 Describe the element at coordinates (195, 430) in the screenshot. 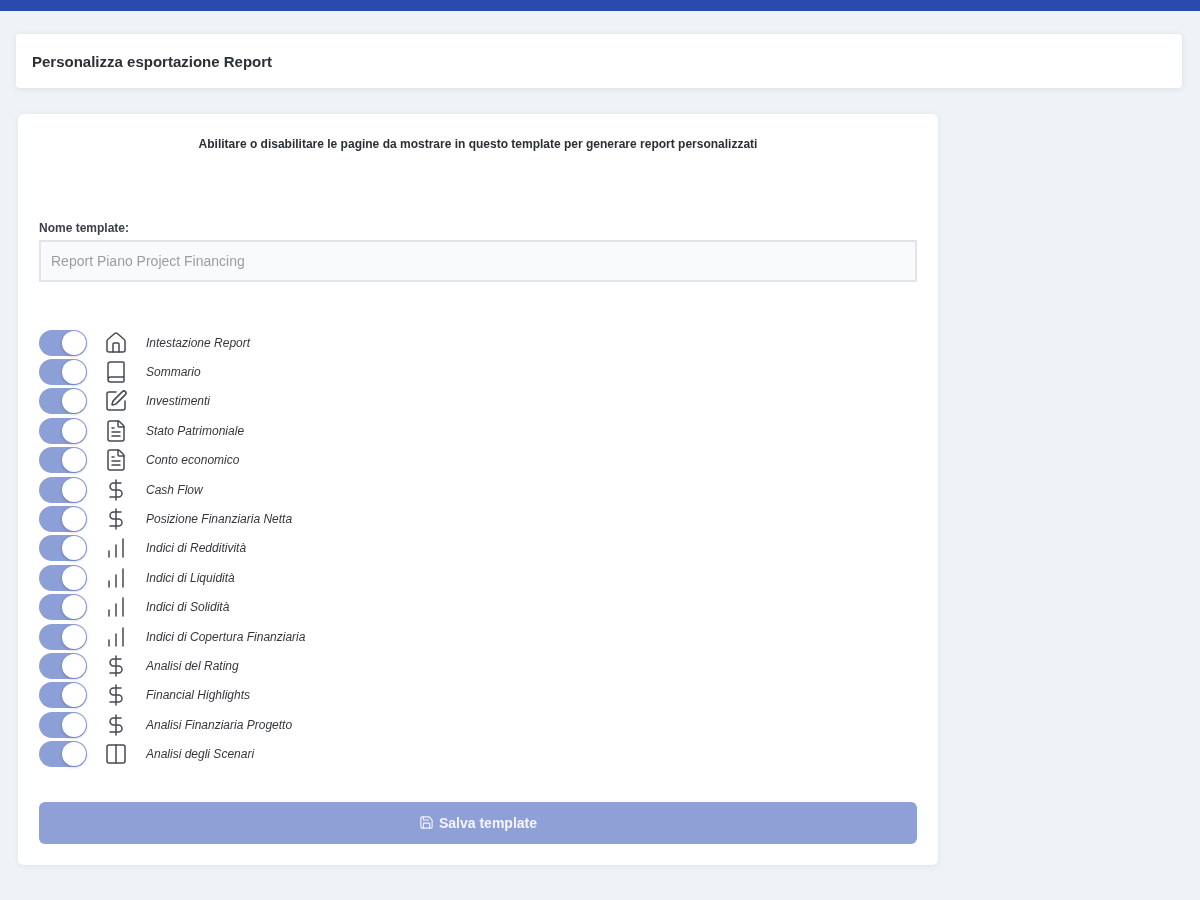

I see `page-label: Stato Patrimoniale` at that location.